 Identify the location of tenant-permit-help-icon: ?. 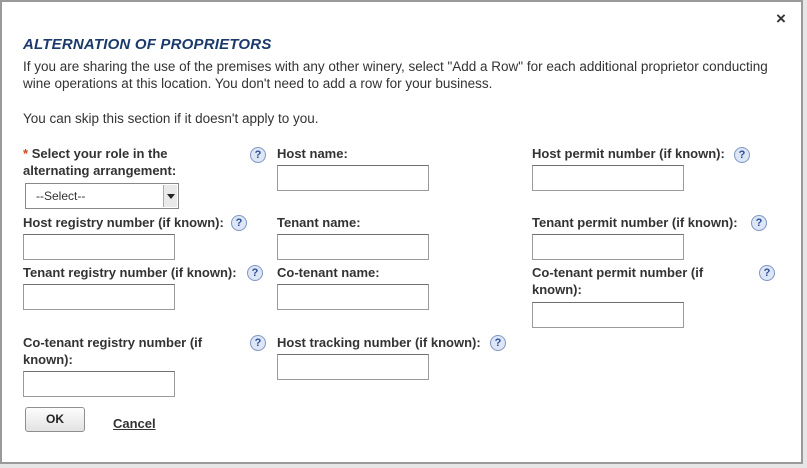
(759, 223).